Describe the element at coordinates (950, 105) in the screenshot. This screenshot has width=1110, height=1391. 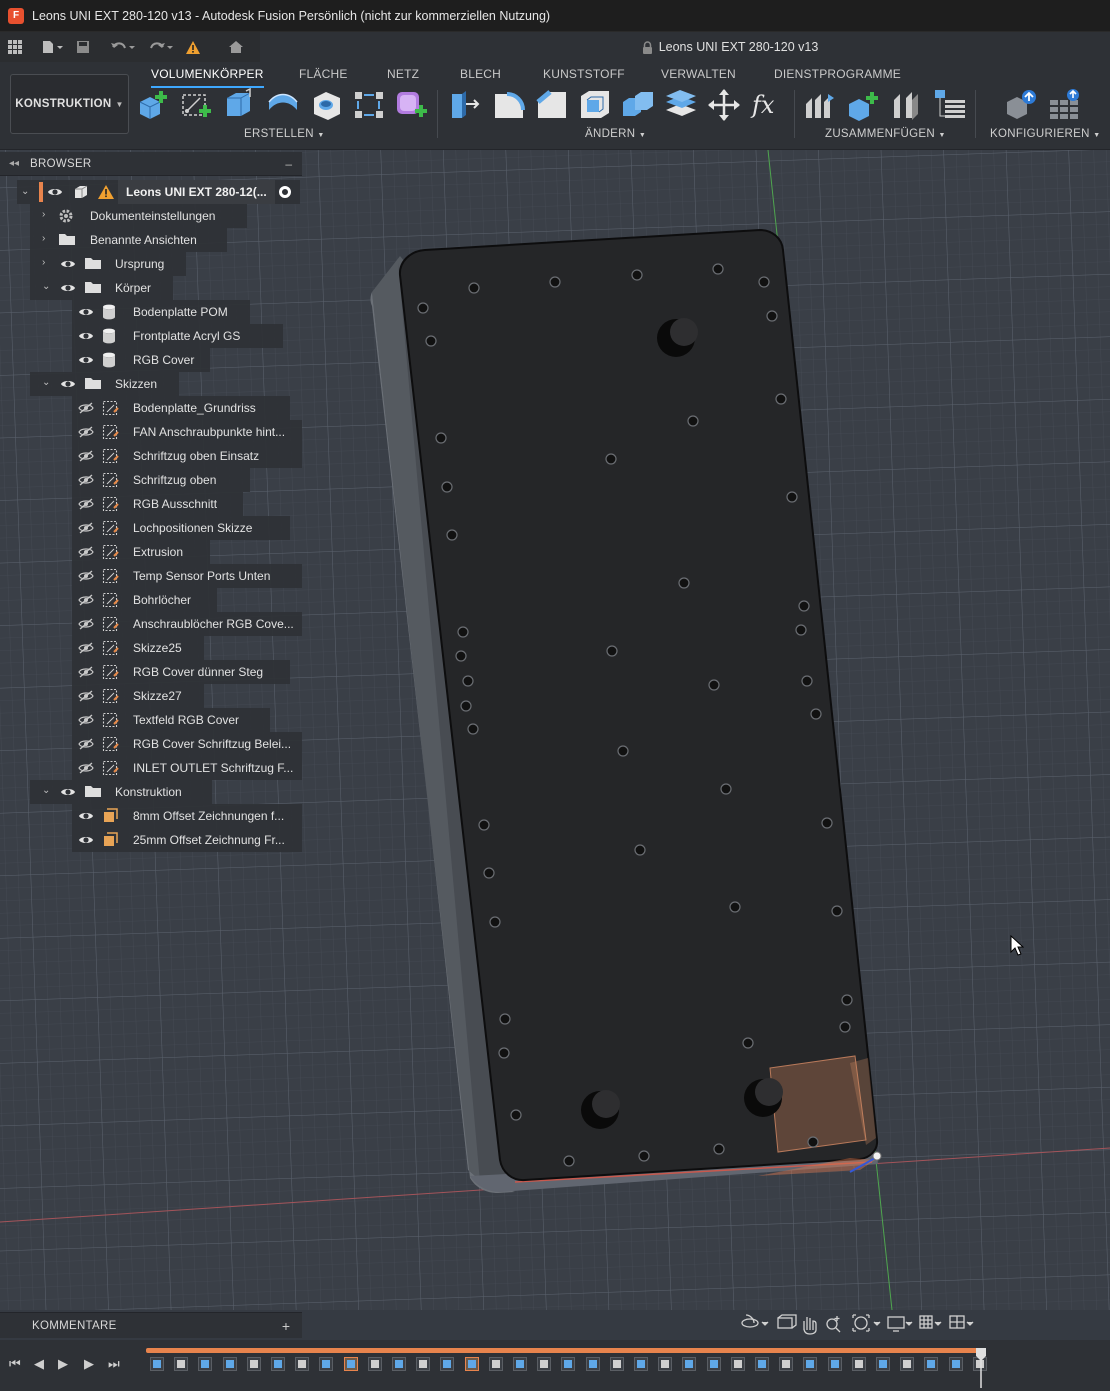
I see `drive-joints-icon` at that location.